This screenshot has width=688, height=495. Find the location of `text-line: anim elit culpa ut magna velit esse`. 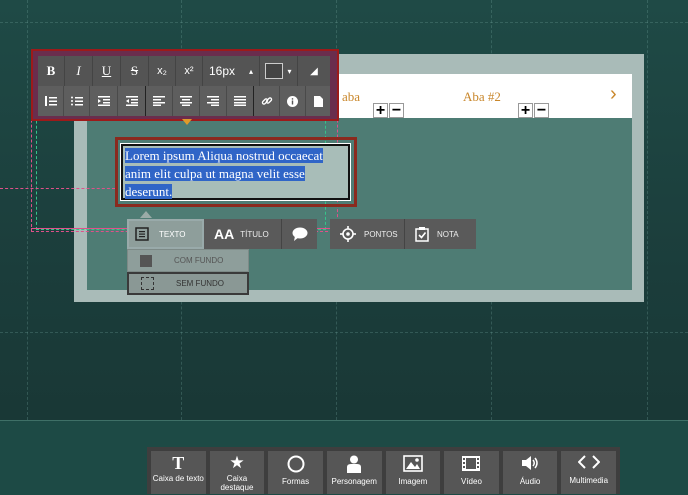

text-line: anim elit culpa ut magna velit esse is located at coordinates (215, 173).